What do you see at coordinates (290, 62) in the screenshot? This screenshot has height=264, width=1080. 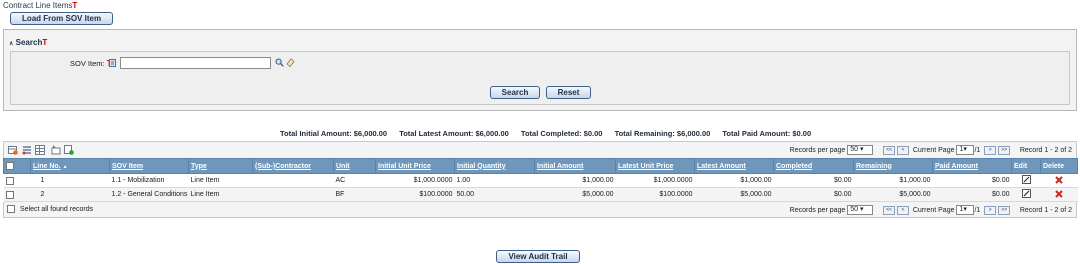 I see `eraser-icon` at bounding box center [290, 62].